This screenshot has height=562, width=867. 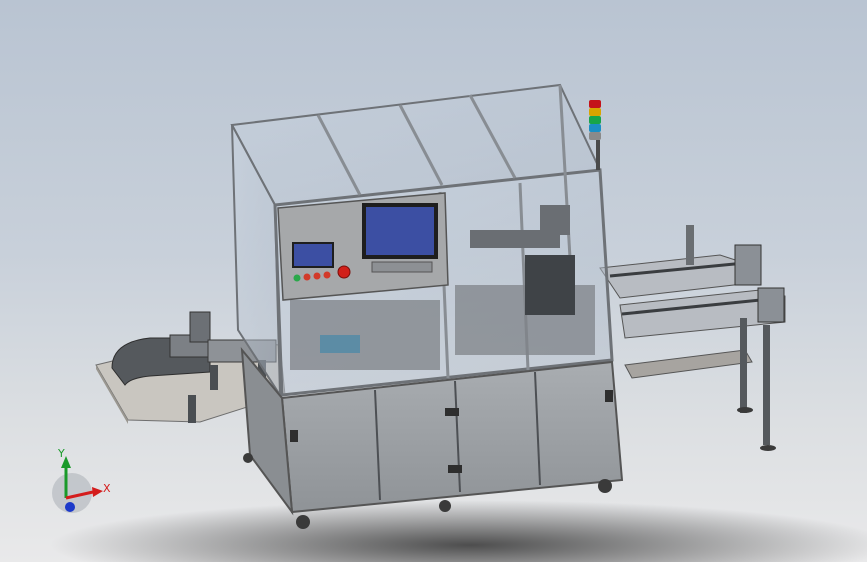 What do you see at coordinates (61, 453) in the screenshot?
I see `y-axis-label: Y` at bounding box center [61, 453].